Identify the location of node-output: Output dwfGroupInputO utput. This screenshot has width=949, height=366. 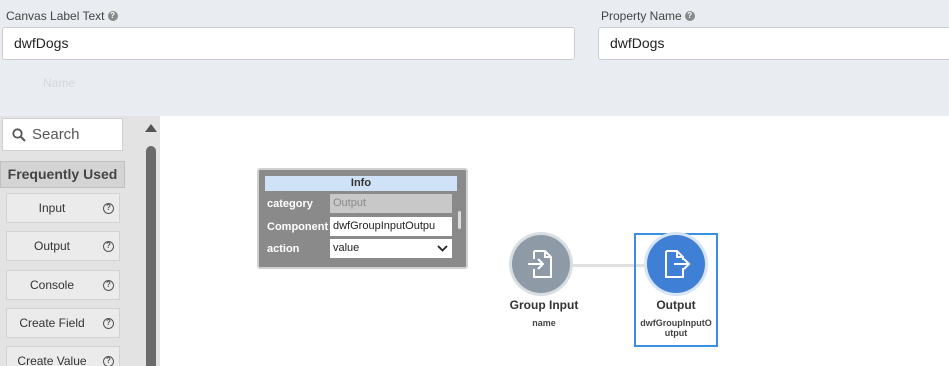
(676, 290).